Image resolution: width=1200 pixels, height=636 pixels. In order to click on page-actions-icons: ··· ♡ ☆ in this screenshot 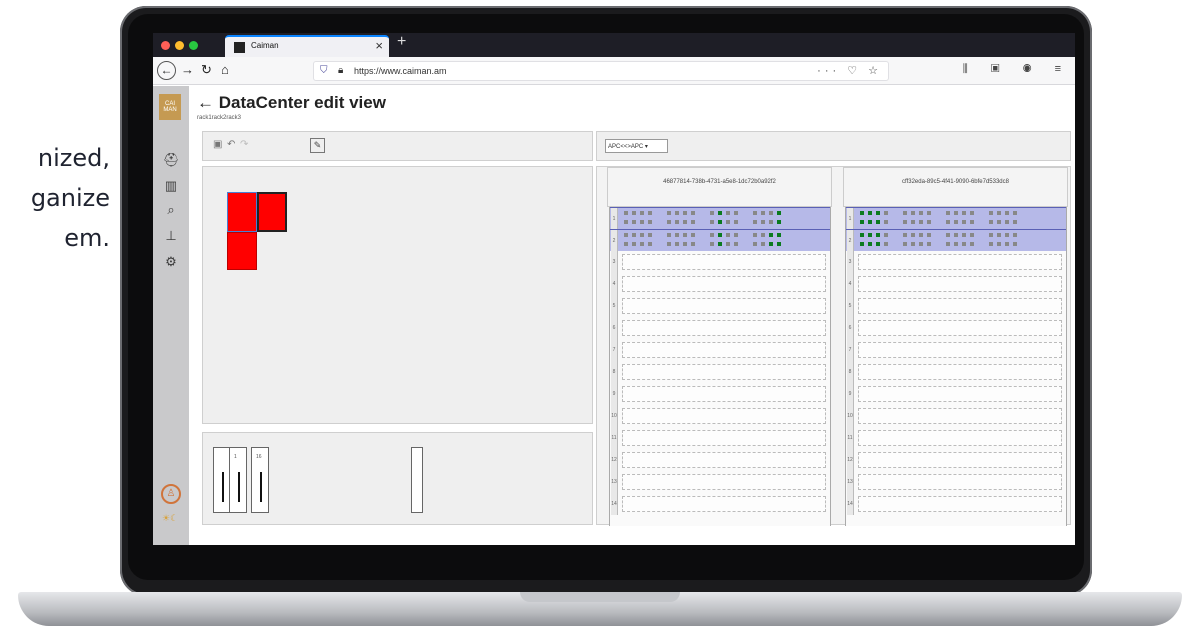, I will do `click(849, 70)`.